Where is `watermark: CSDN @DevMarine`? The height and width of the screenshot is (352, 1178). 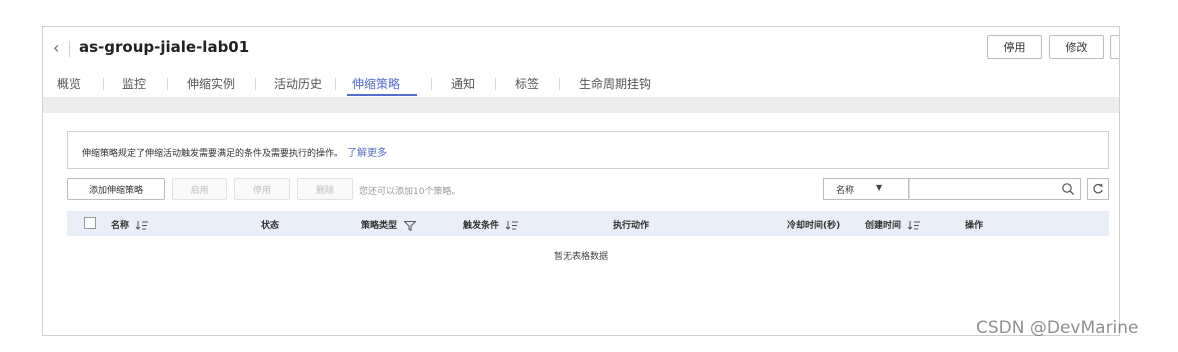
watermark: CSDN @DevMarine is located at coordinates (1057, 328).